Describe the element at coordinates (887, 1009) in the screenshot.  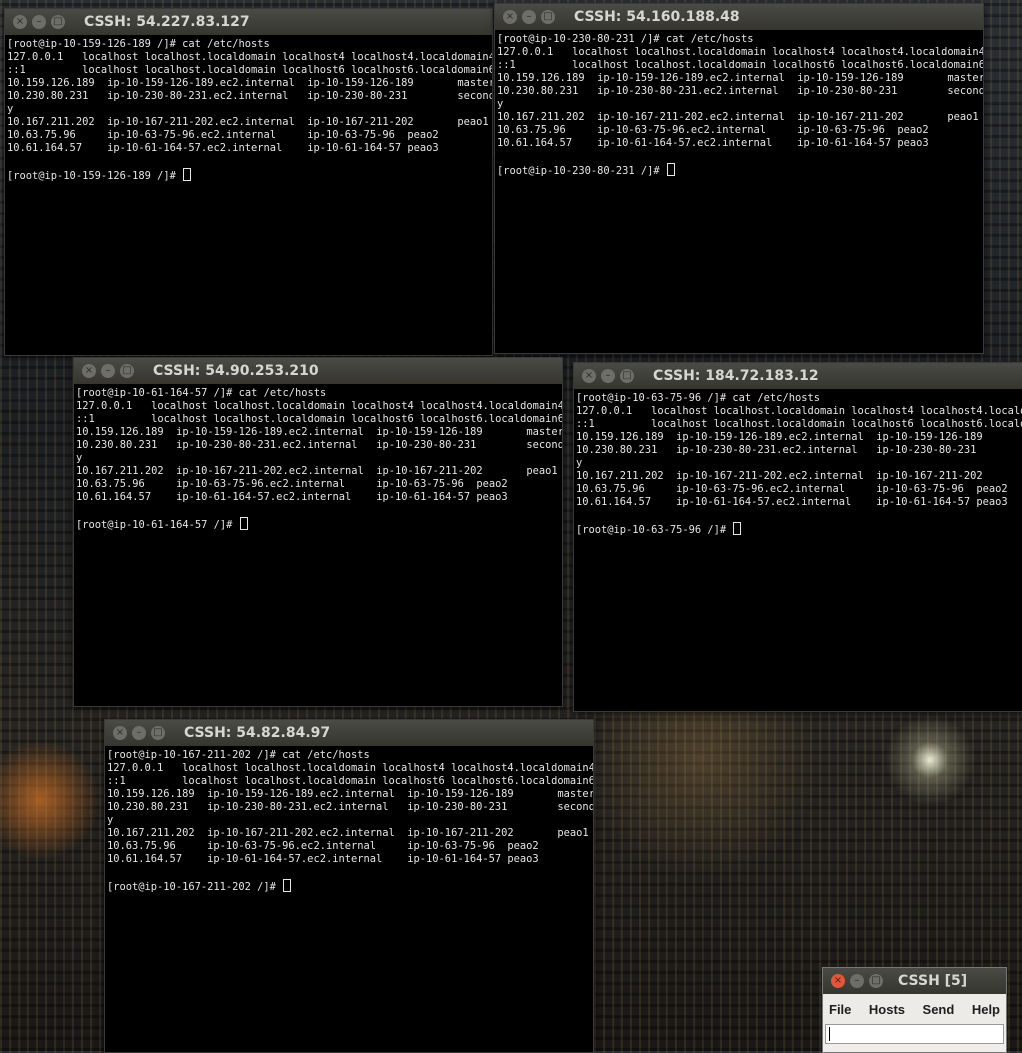
I see `menu-hosts: Hosts` at that location.